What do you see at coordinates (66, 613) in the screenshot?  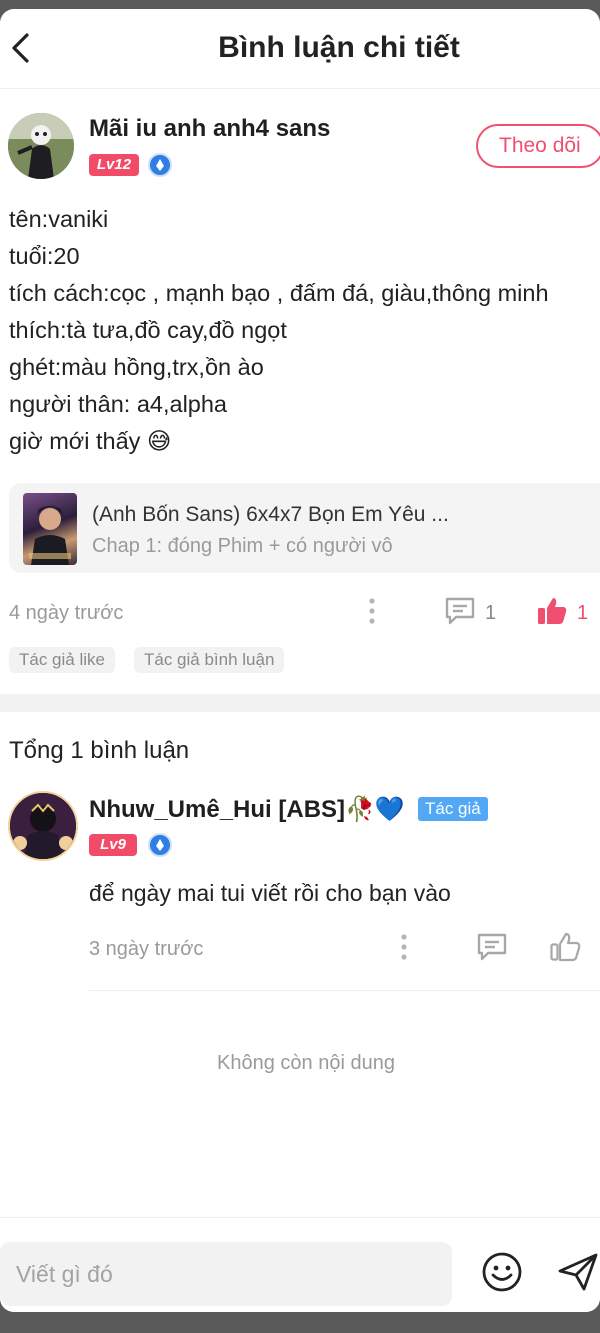 I see `post-time: 4 ngày trước` at bounding box center [66, 613].